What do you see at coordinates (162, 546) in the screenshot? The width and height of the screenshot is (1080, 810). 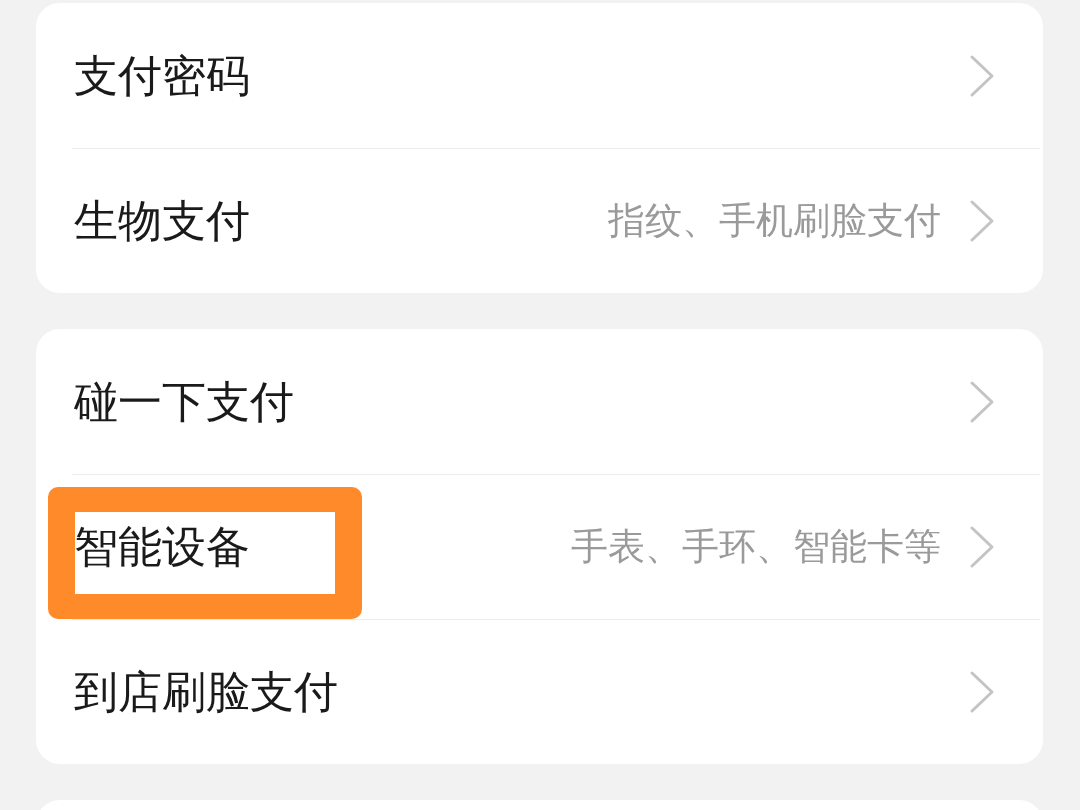 I see `row-label: 智能设备` at bounding box center [162, 546].